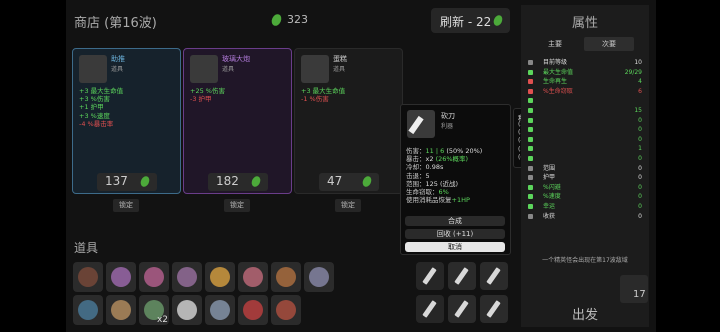 Image resolution: width=720 pixels, height=332 pixels. What do you see at coordinates (349, 182) in the screenshot?
I see `buy-button: 47` at bounding box center [349, 182].